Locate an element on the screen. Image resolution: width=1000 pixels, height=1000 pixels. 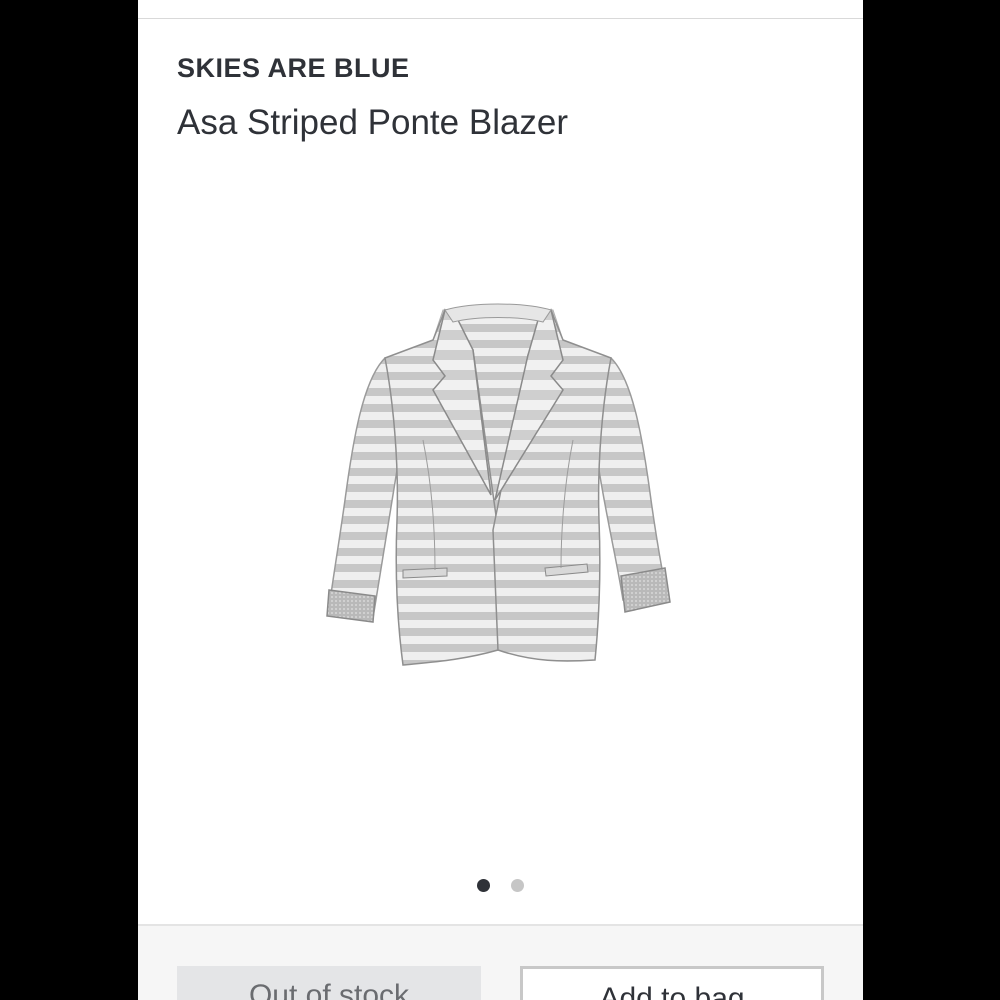
striped-blazer-image is located at coordinates (498, 484).